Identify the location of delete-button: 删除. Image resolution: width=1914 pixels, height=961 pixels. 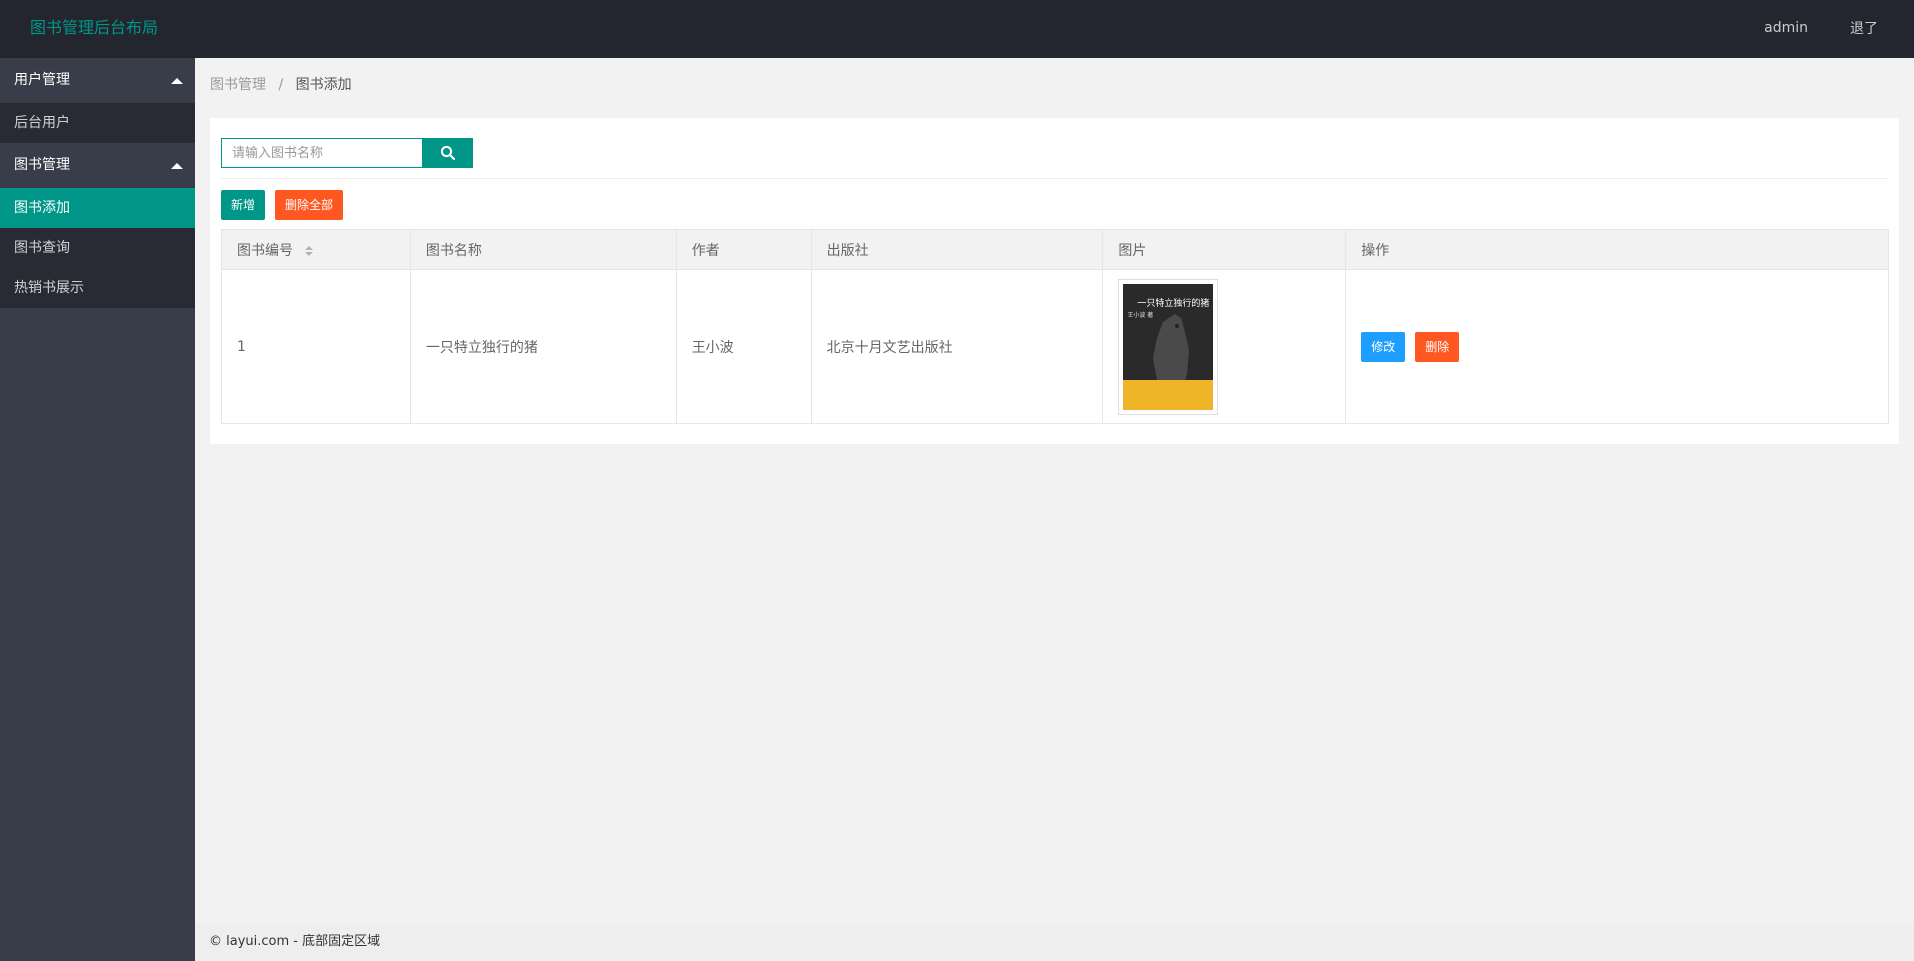
(1437, 346).